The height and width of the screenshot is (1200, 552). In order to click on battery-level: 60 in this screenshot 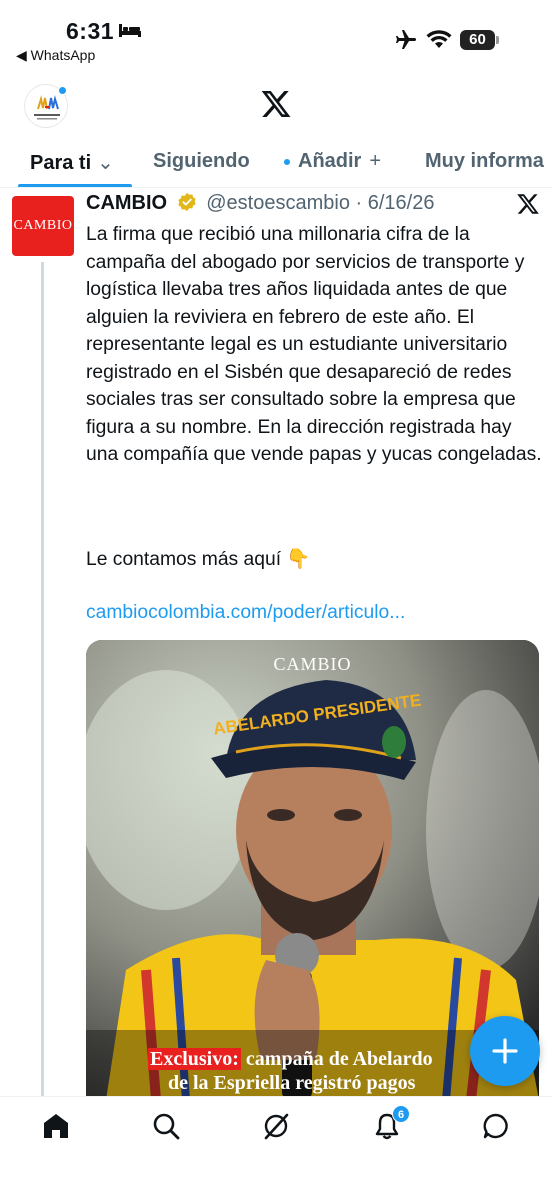, I will do `click(477, 40)`.